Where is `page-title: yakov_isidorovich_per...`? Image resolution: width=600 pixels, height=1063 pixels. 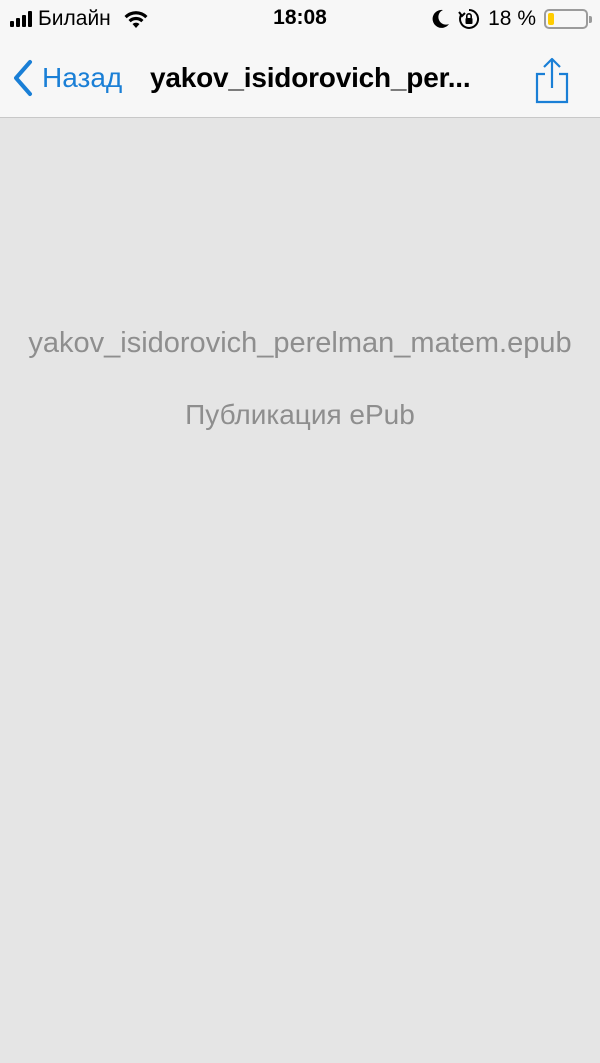
page-title: yakov_isidorovich_per... is located at coordinates (310, 77).